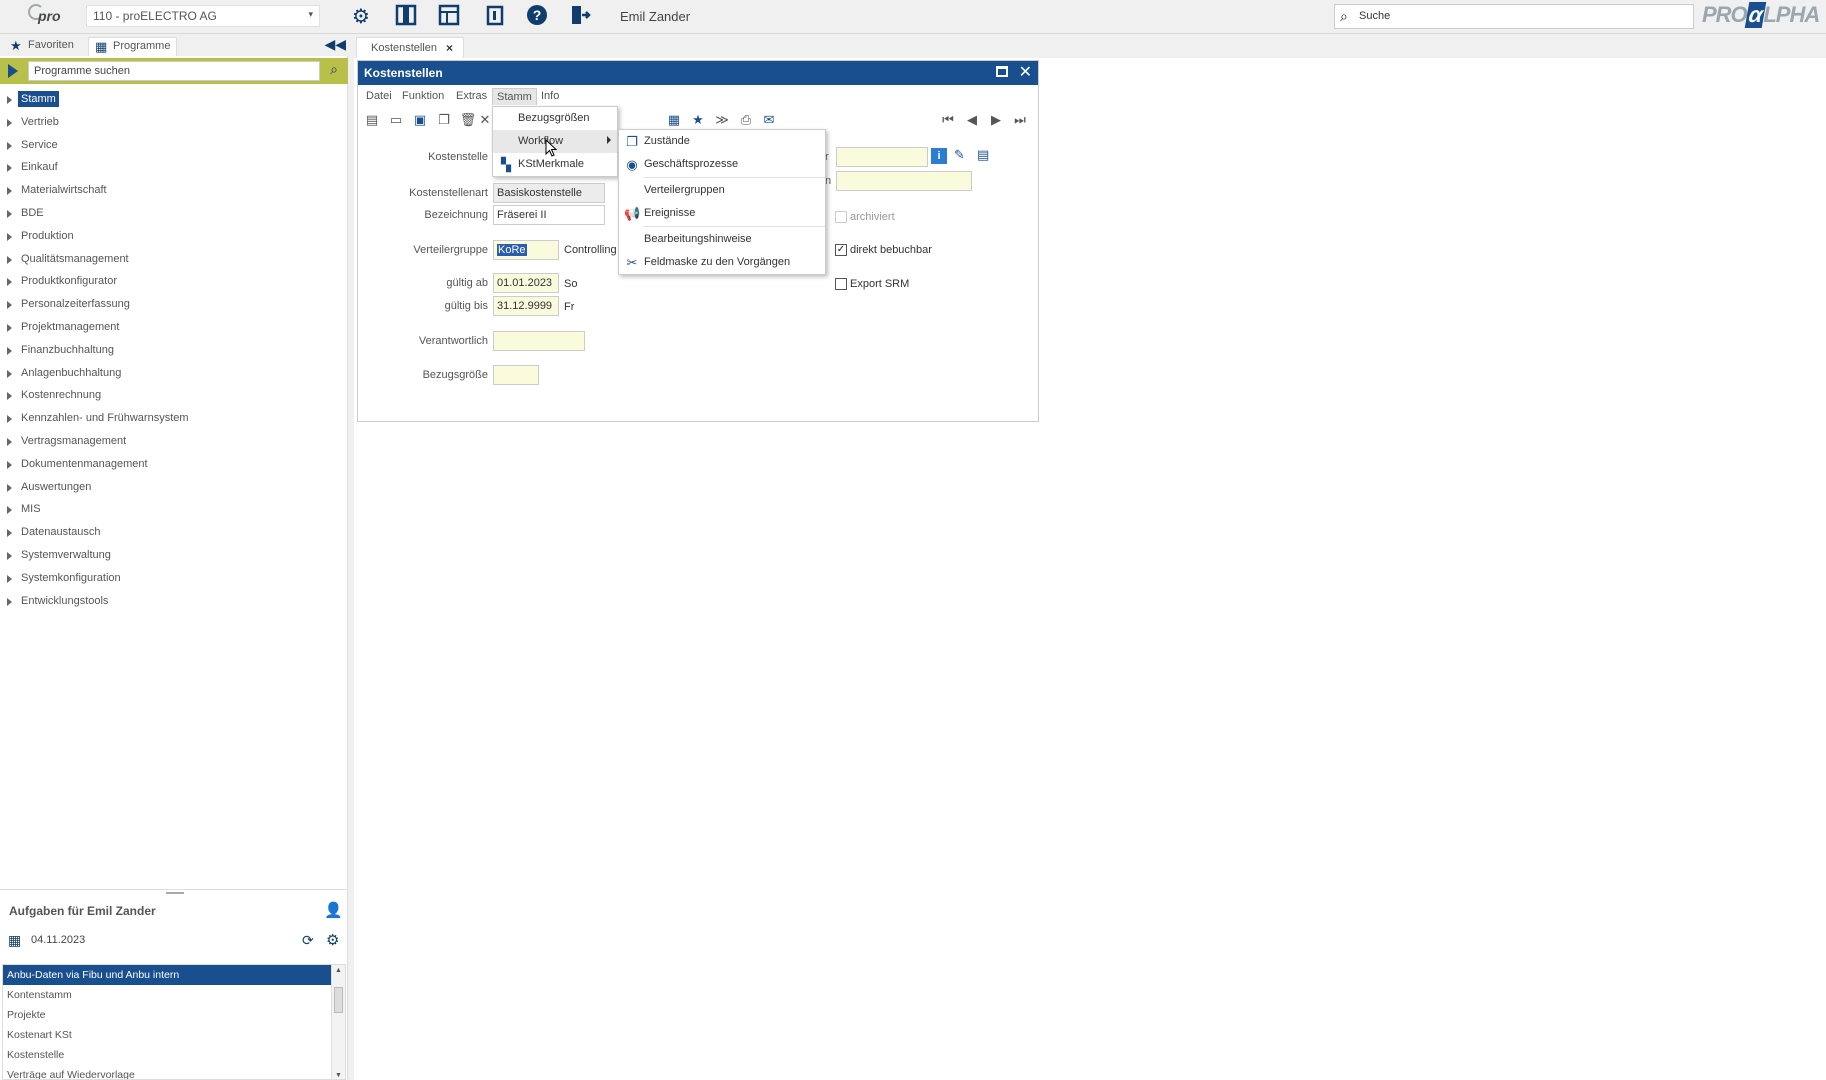  I want to click on scroll-thumb, so click(338, 1000).